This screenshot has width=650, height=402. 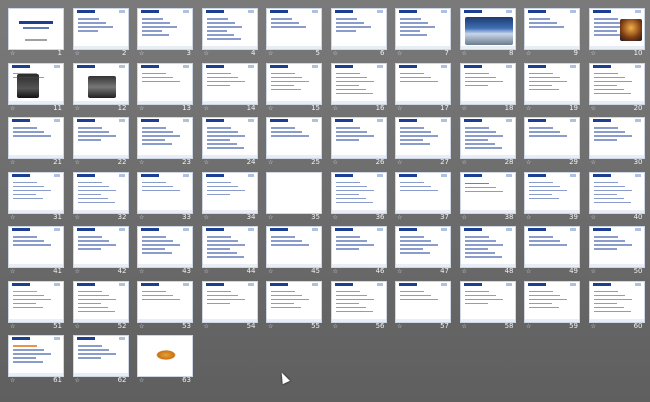 I want to click on slide-number: 15, so click(x=315, y=107).